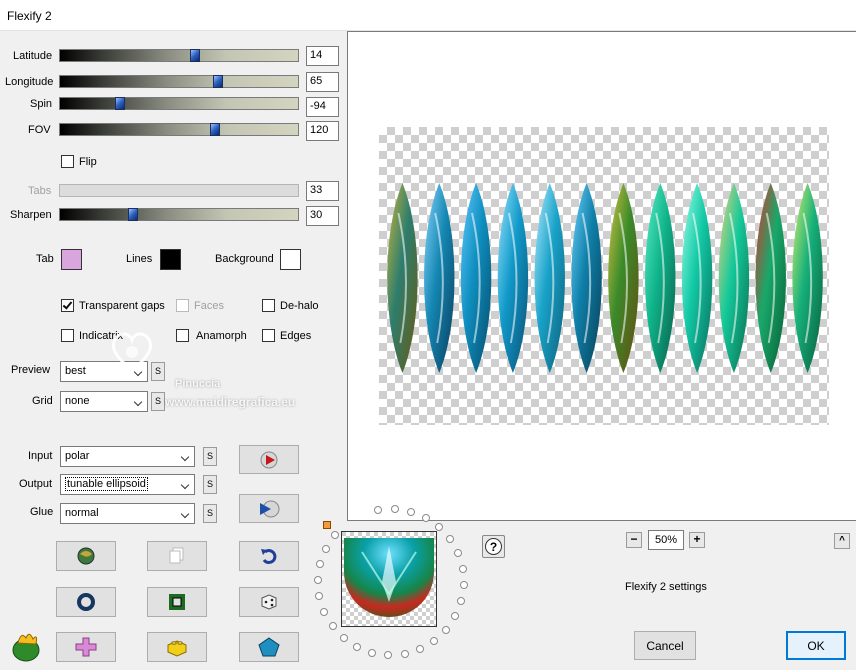 The image size is (856, 670). Describe the element at coordinates (179, 81) in the screenshot. I see `longitude-slider` at that location.